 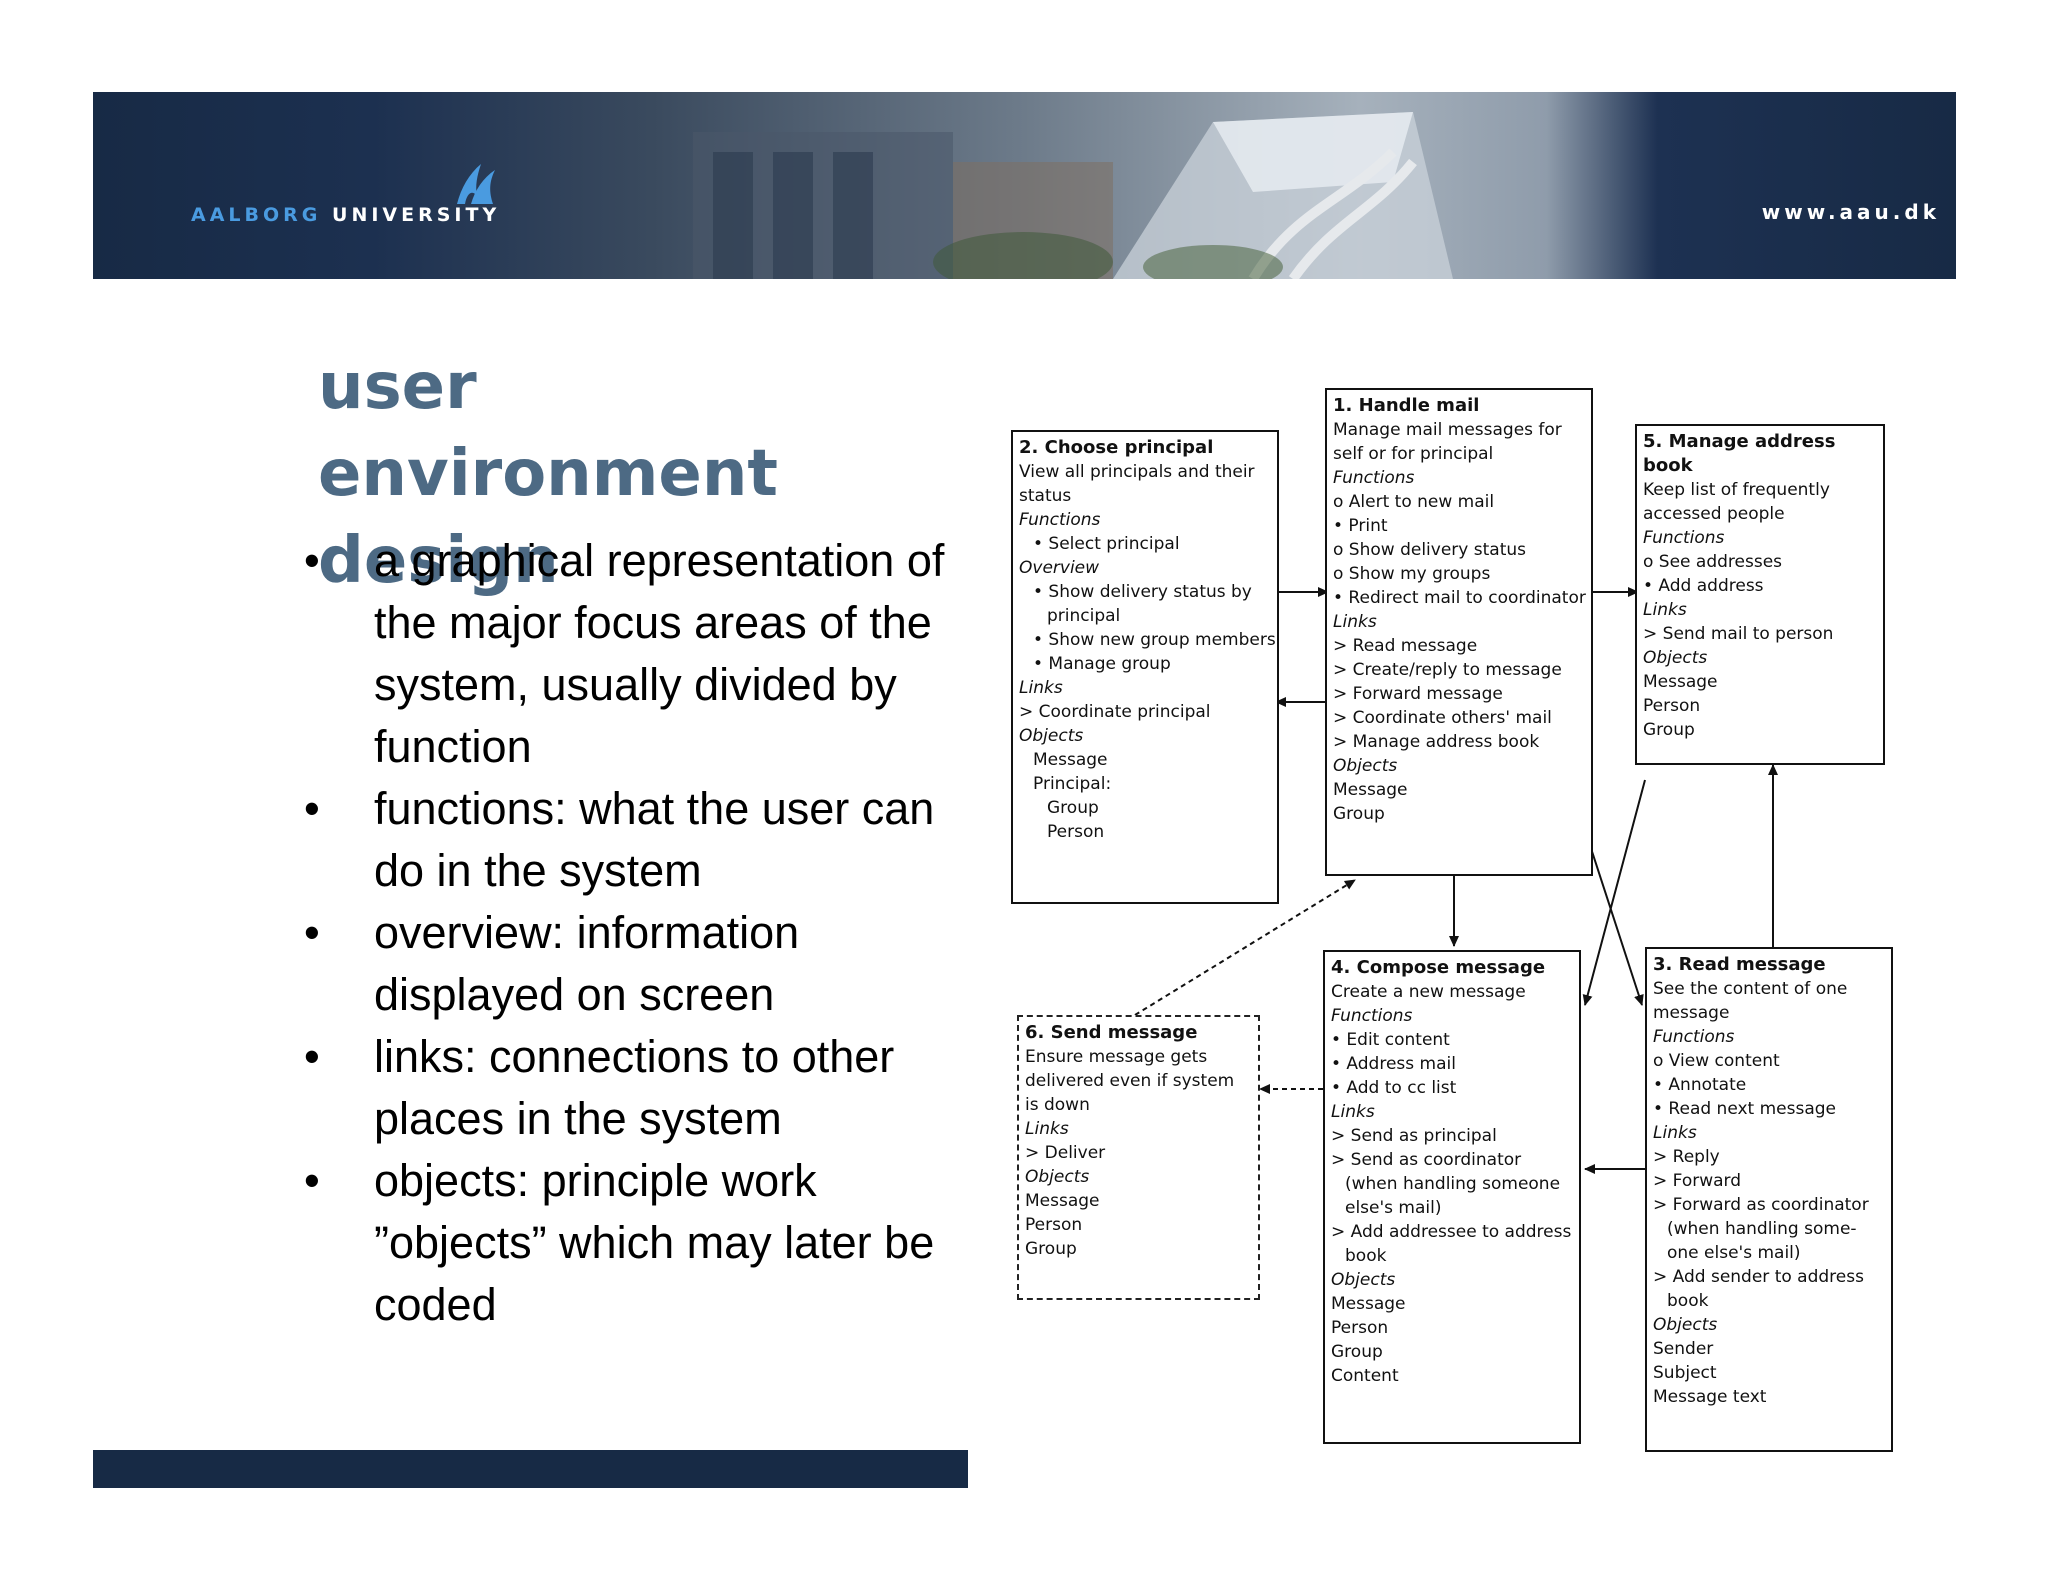 What do you see at coordinates (1394, 1088) in the screenshot?
I see `box-line: • Add to cc list` at bounding box center [1394, 1088].